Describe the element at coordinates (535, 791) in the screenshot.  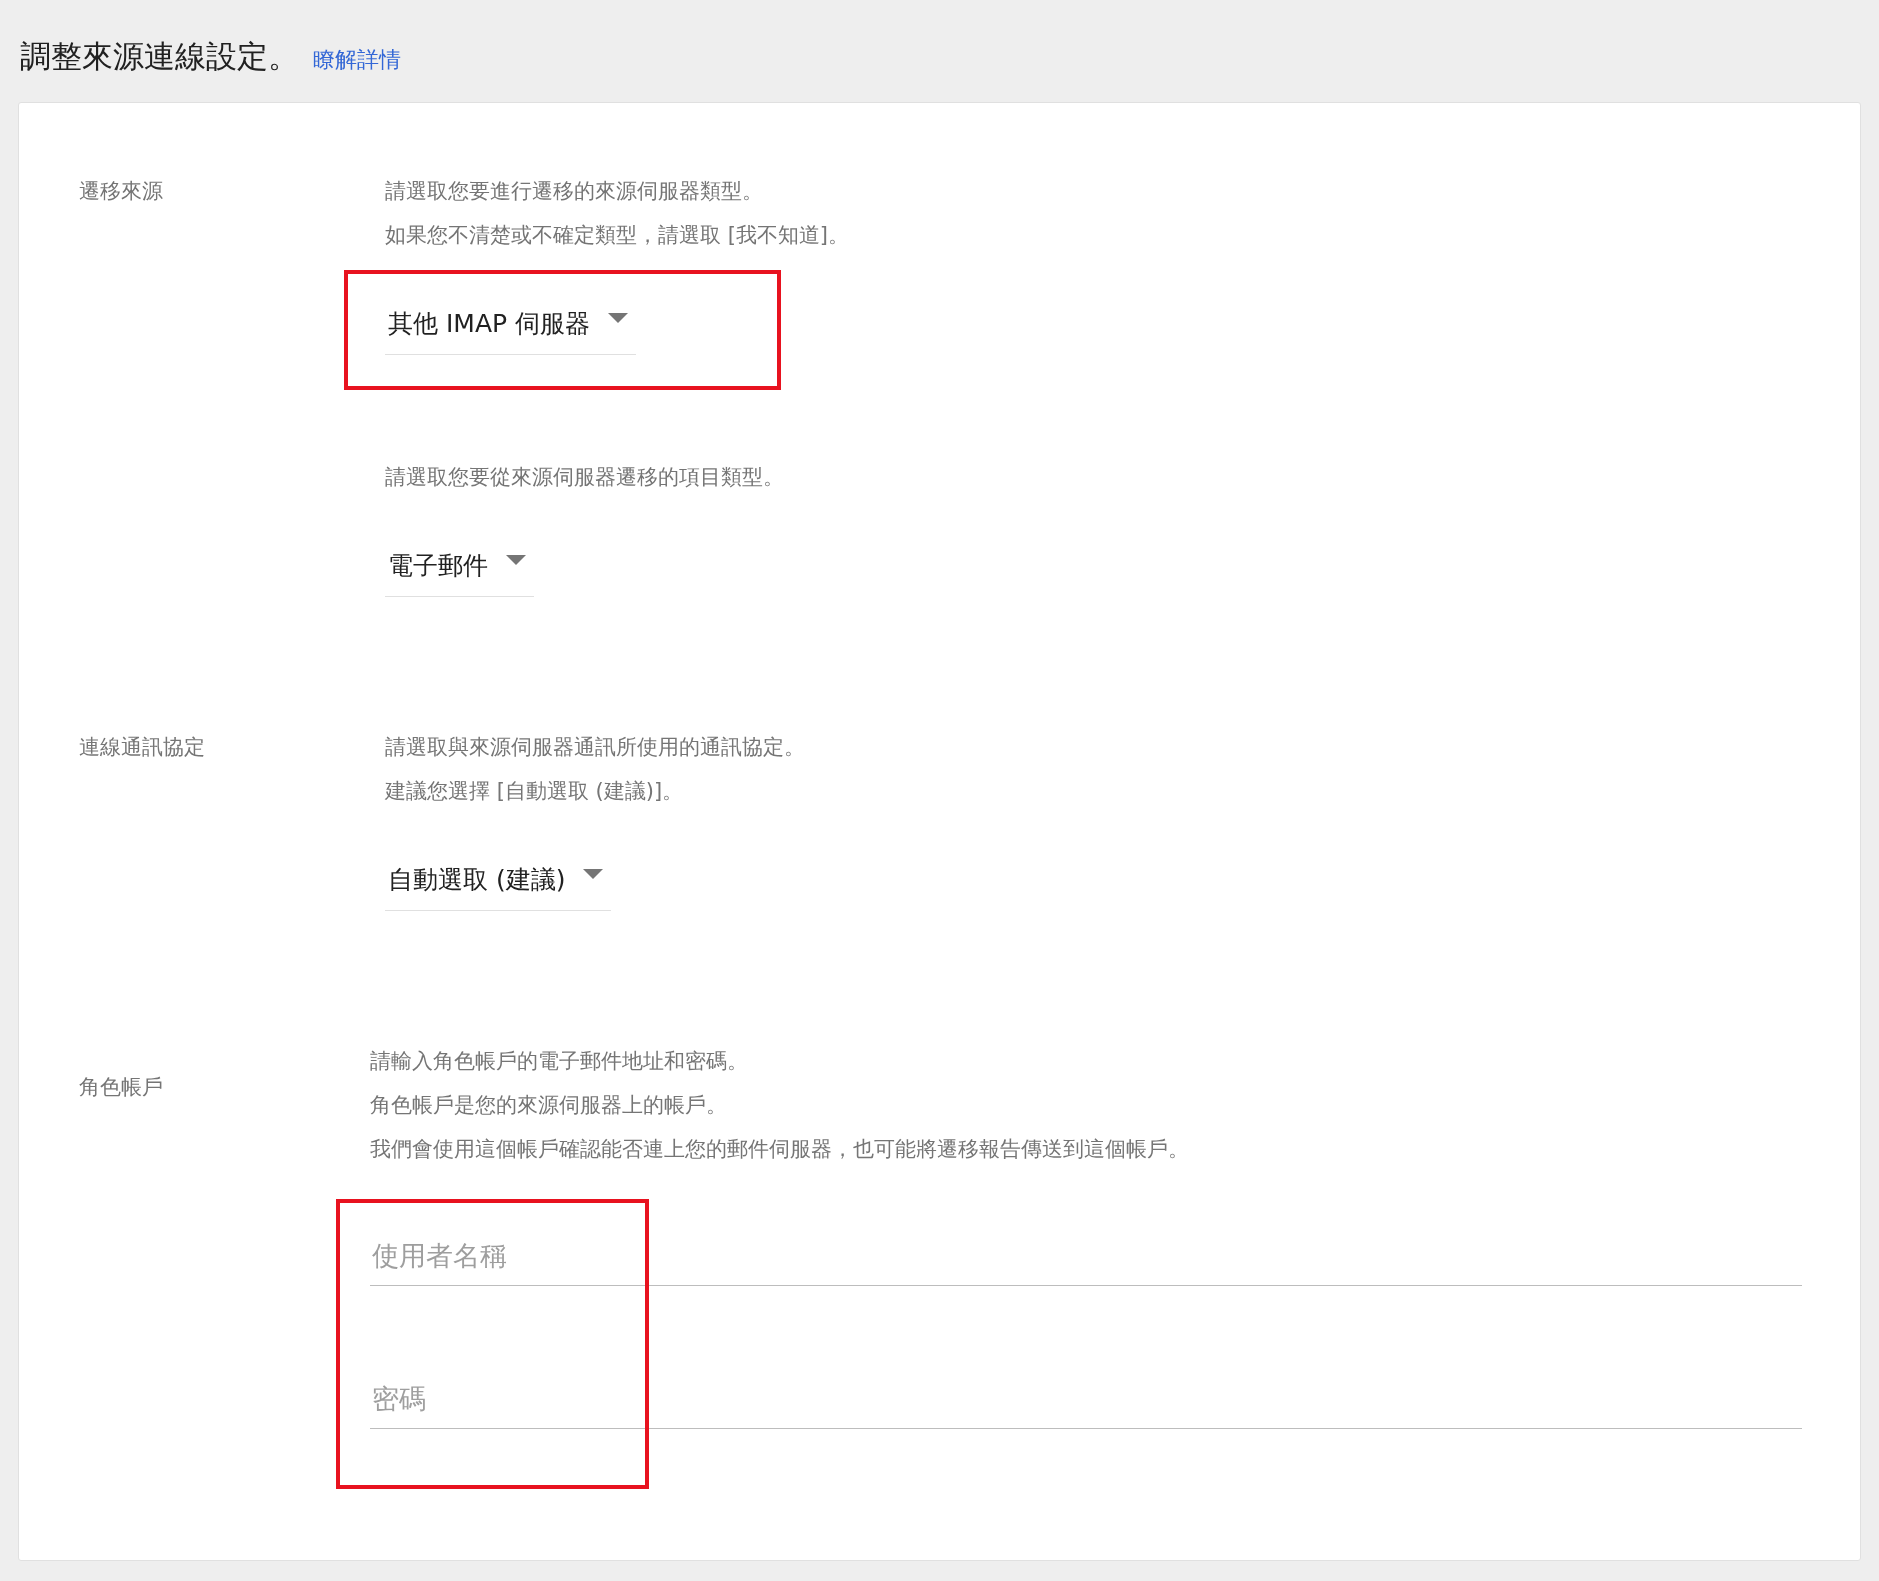
I see `description-text: 建議您選擇 [自動選取 (建議)]。` at that location.